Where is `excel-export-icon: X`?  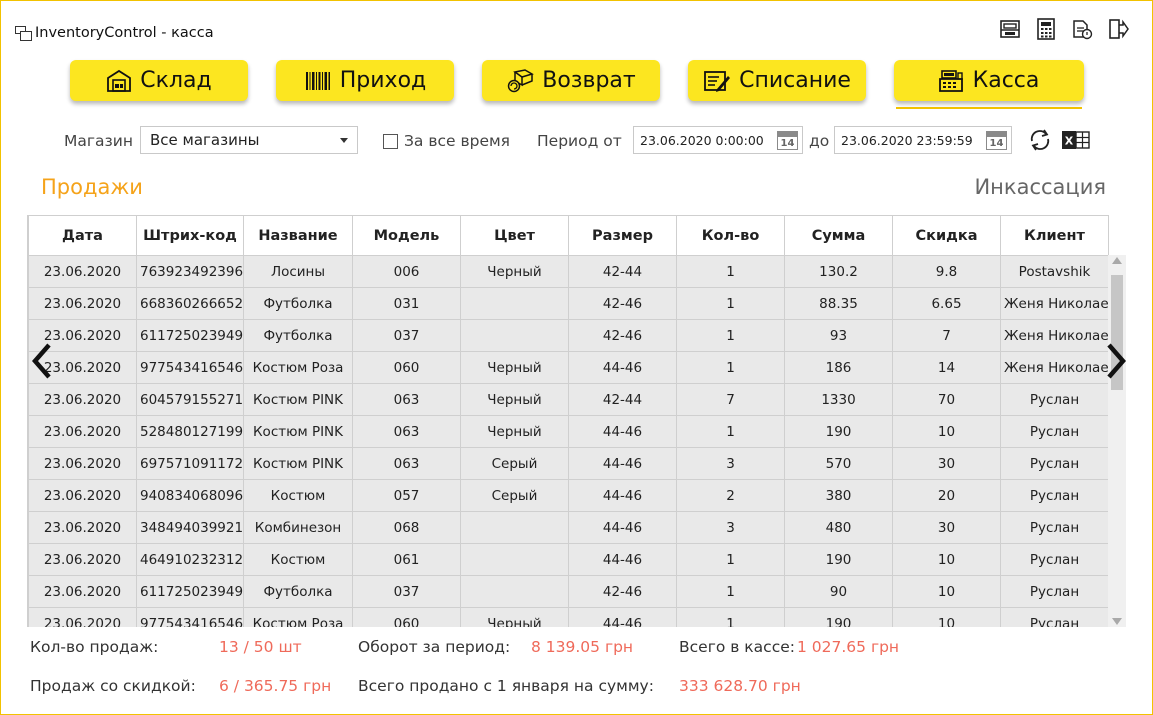
excel-export-icon: X is located at coordinates (1076, 140).